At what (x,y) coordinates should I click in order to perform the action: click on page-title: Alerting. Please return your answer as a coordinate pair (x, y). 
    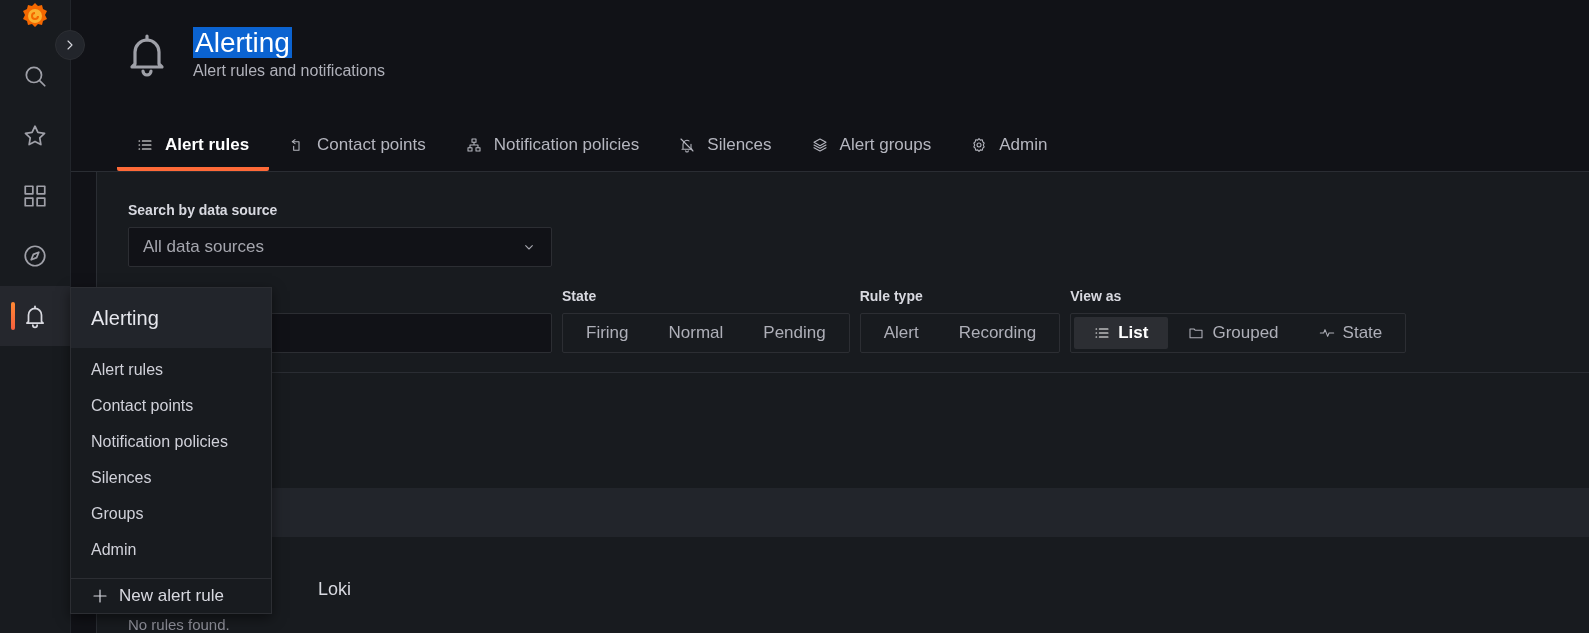
    Looking at the image, I should click on (242, 42).